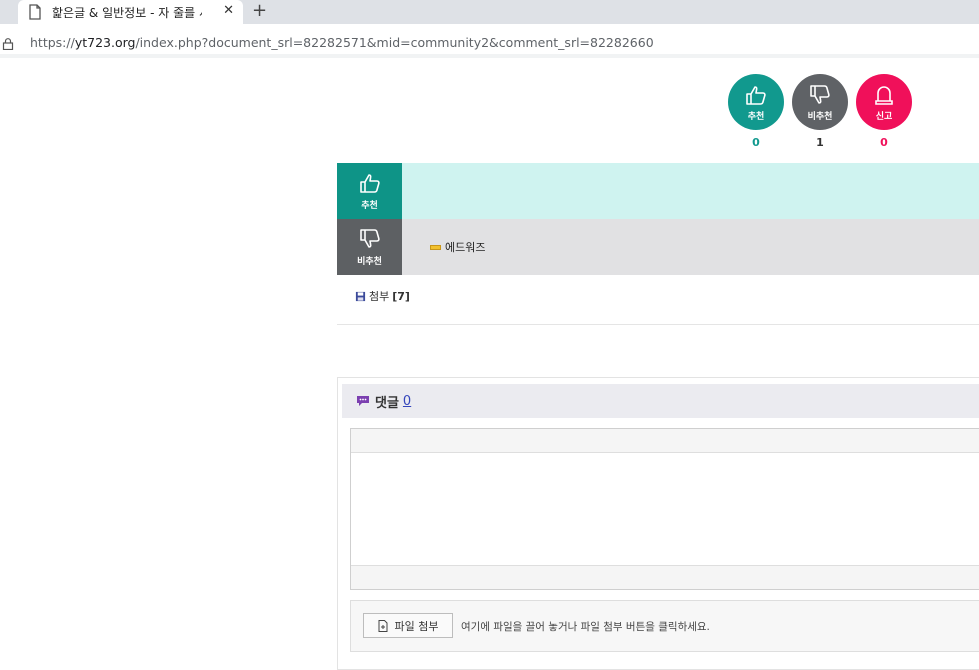 This screenshot has height=670, width=979. What do you see at coordinates (387, 403) in the screenshot?
I see `comment-title: 댓글` at bounding box center [387, 403].